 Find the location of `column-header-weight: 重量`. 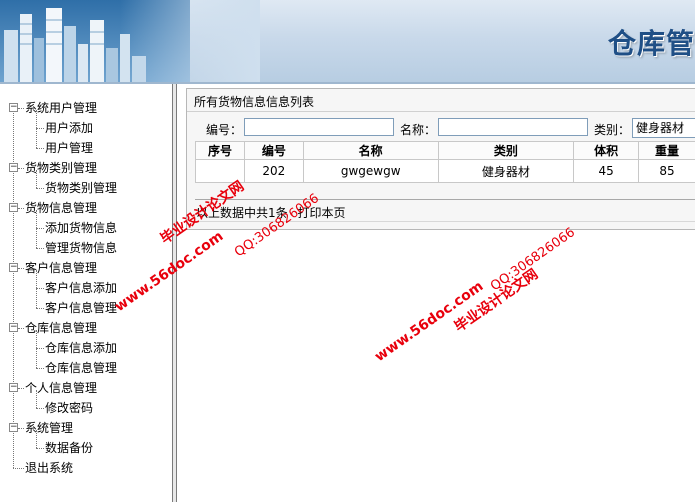

column-header-weight: 重量 is located at coordinates (666, 150).